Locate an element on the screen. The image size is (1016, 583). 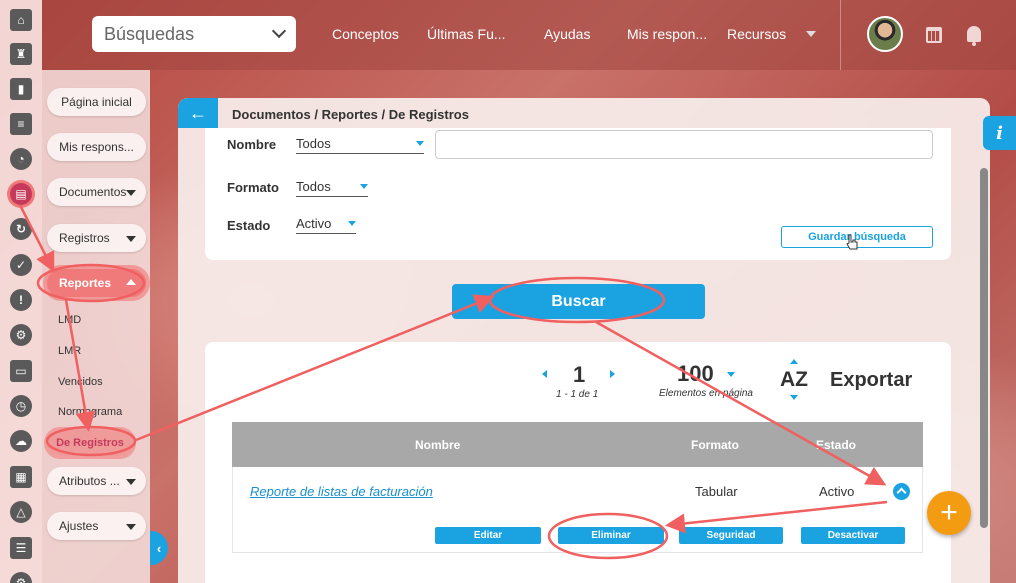
caret-up-icon is located at coordinates (131, 282).